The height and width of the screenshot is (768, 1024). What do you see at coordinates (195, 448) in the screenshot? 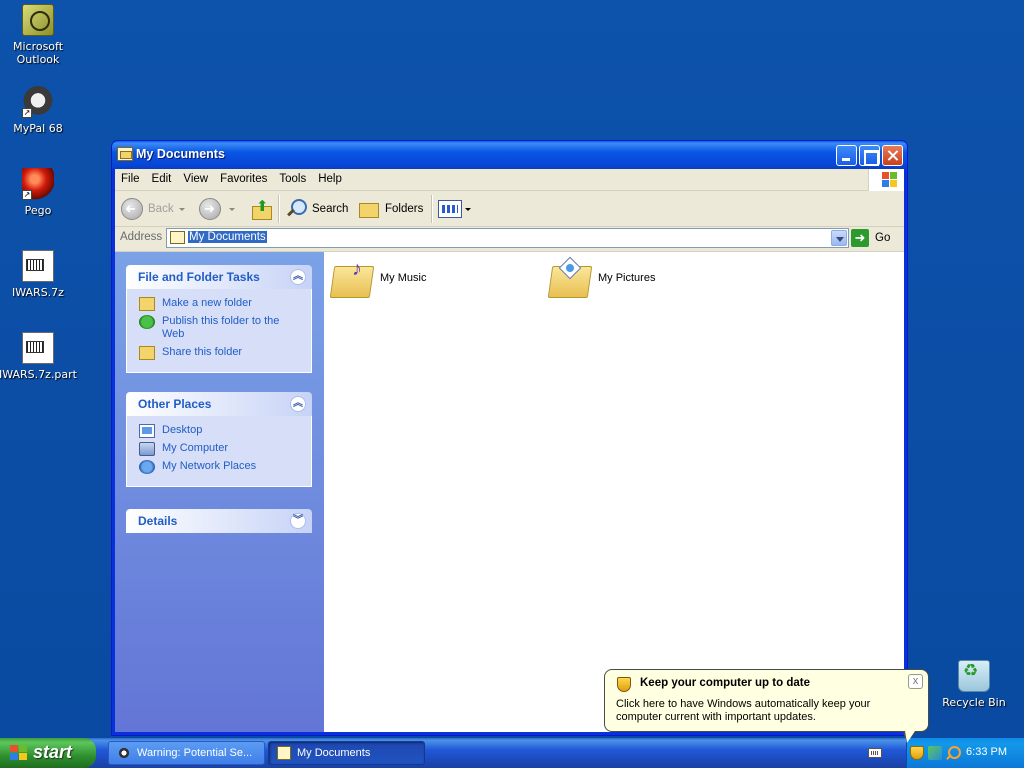
I see `place-label: My Computer` at bounding box center [195, 448].